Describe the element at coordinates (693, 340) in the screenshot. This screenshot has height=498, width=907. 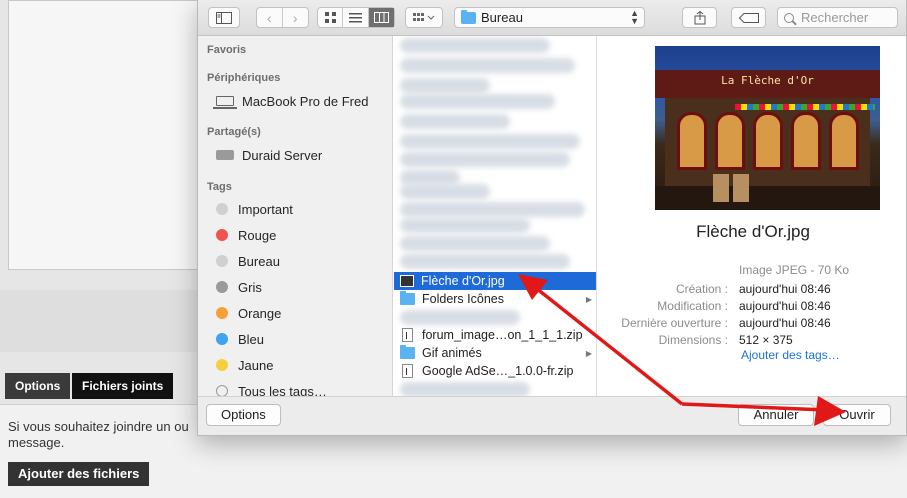
I see `meta-key: Dimensions :` at that location.